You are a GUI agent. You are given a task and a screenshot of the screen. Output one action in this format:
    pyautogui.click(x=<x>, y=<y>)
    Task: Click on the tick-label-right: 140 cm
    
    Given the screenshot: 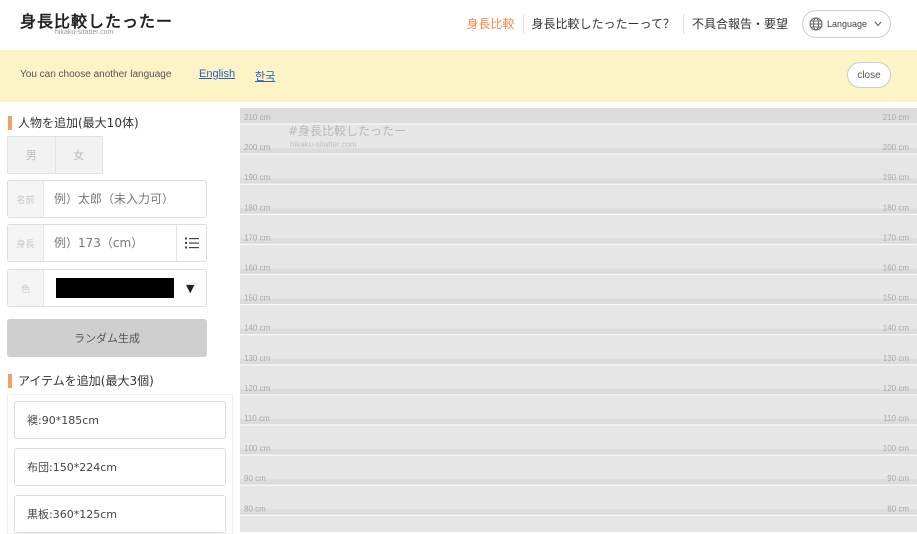 What is the action you would take?
    pyautogui.click(x=896, y=328)
    